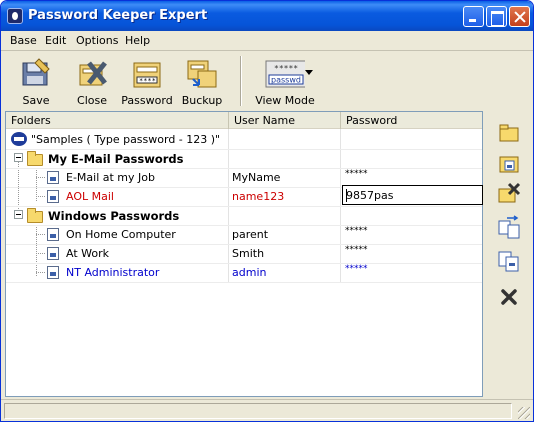 The image size is (534, 422). Describe the element at coordinates (19, 139) in the screenshot. I see `database-icon` at that location.